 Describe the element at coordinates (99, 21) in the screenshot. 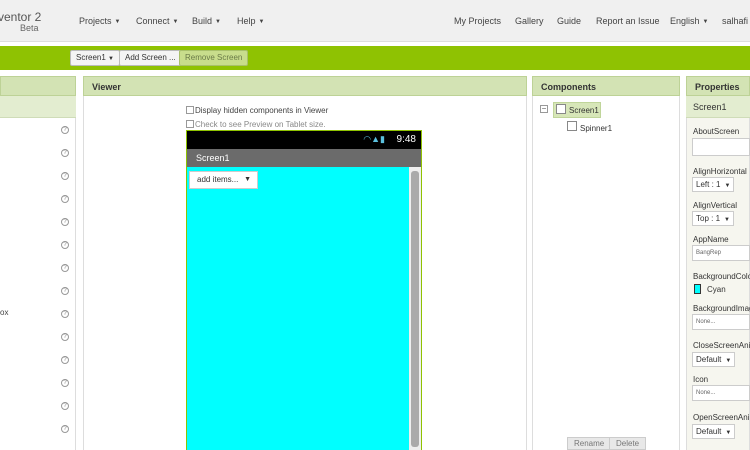

I see `menu-projects: Projects ▼` at that location.